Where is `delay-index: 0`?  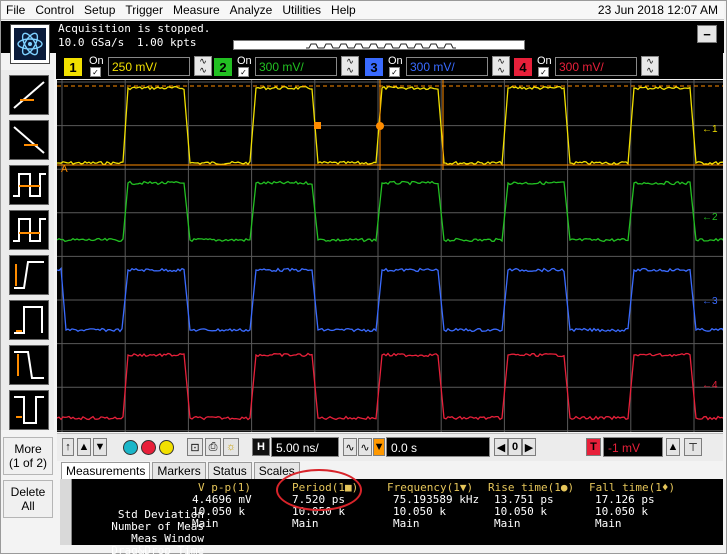
delay-index: 0 is located at coordinates (515, 447).